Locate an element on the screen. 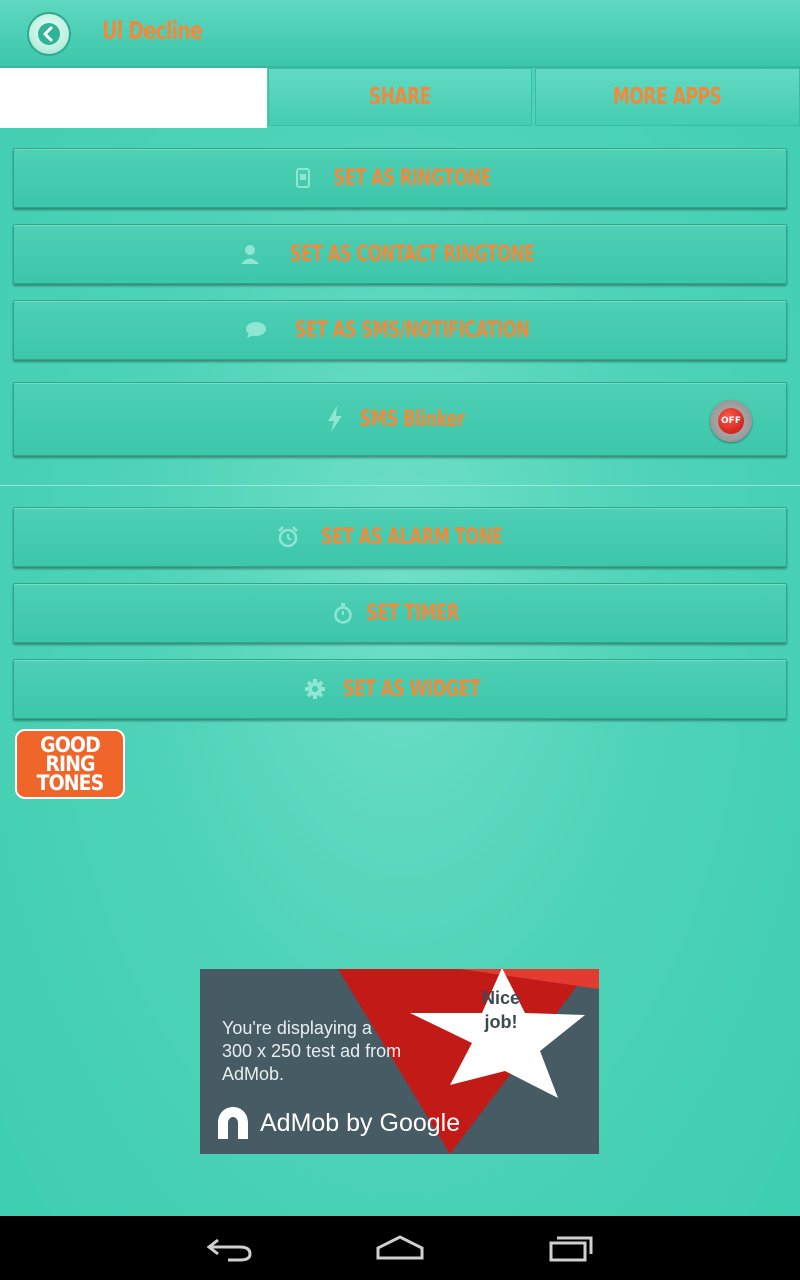 The image size is (800, 1280). toggle-state-label: OFF is located at coordinates (731, 421).